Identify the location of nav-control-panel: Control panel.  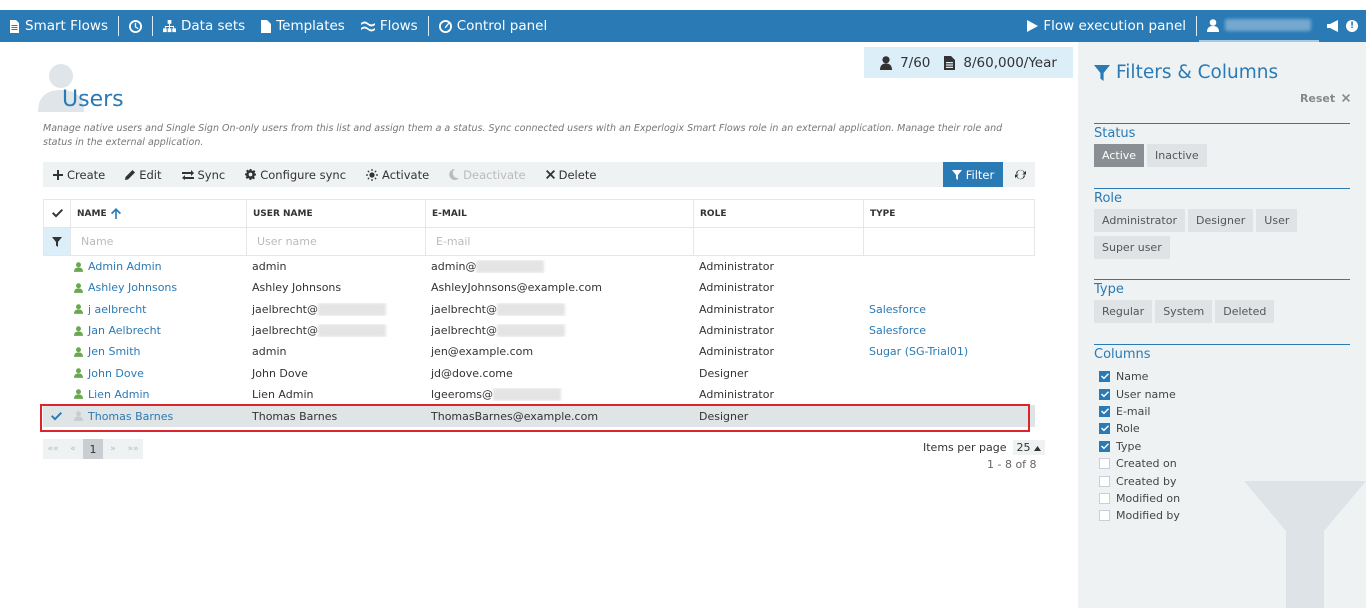
(493, 26).